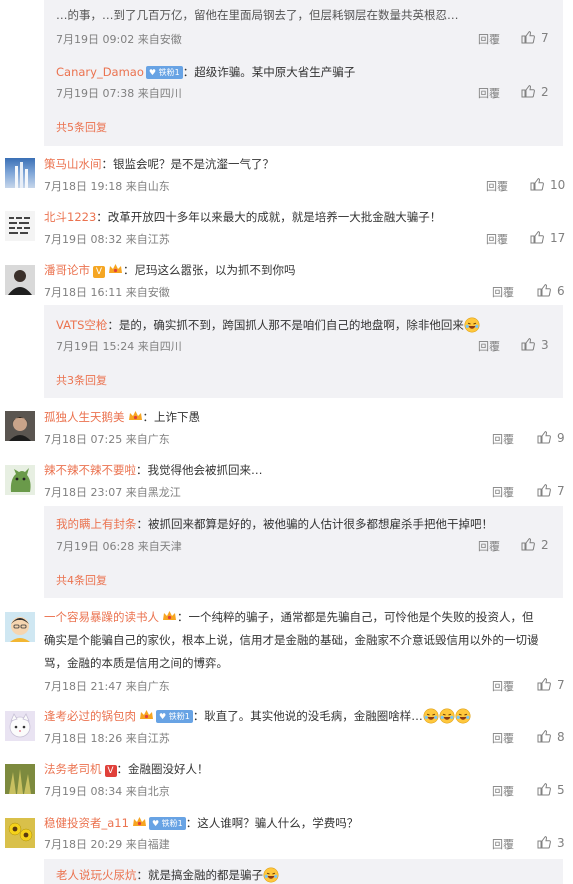 The image size is (573, 884). I want to click on reply-username: VATS空枪, so click(81, 325).